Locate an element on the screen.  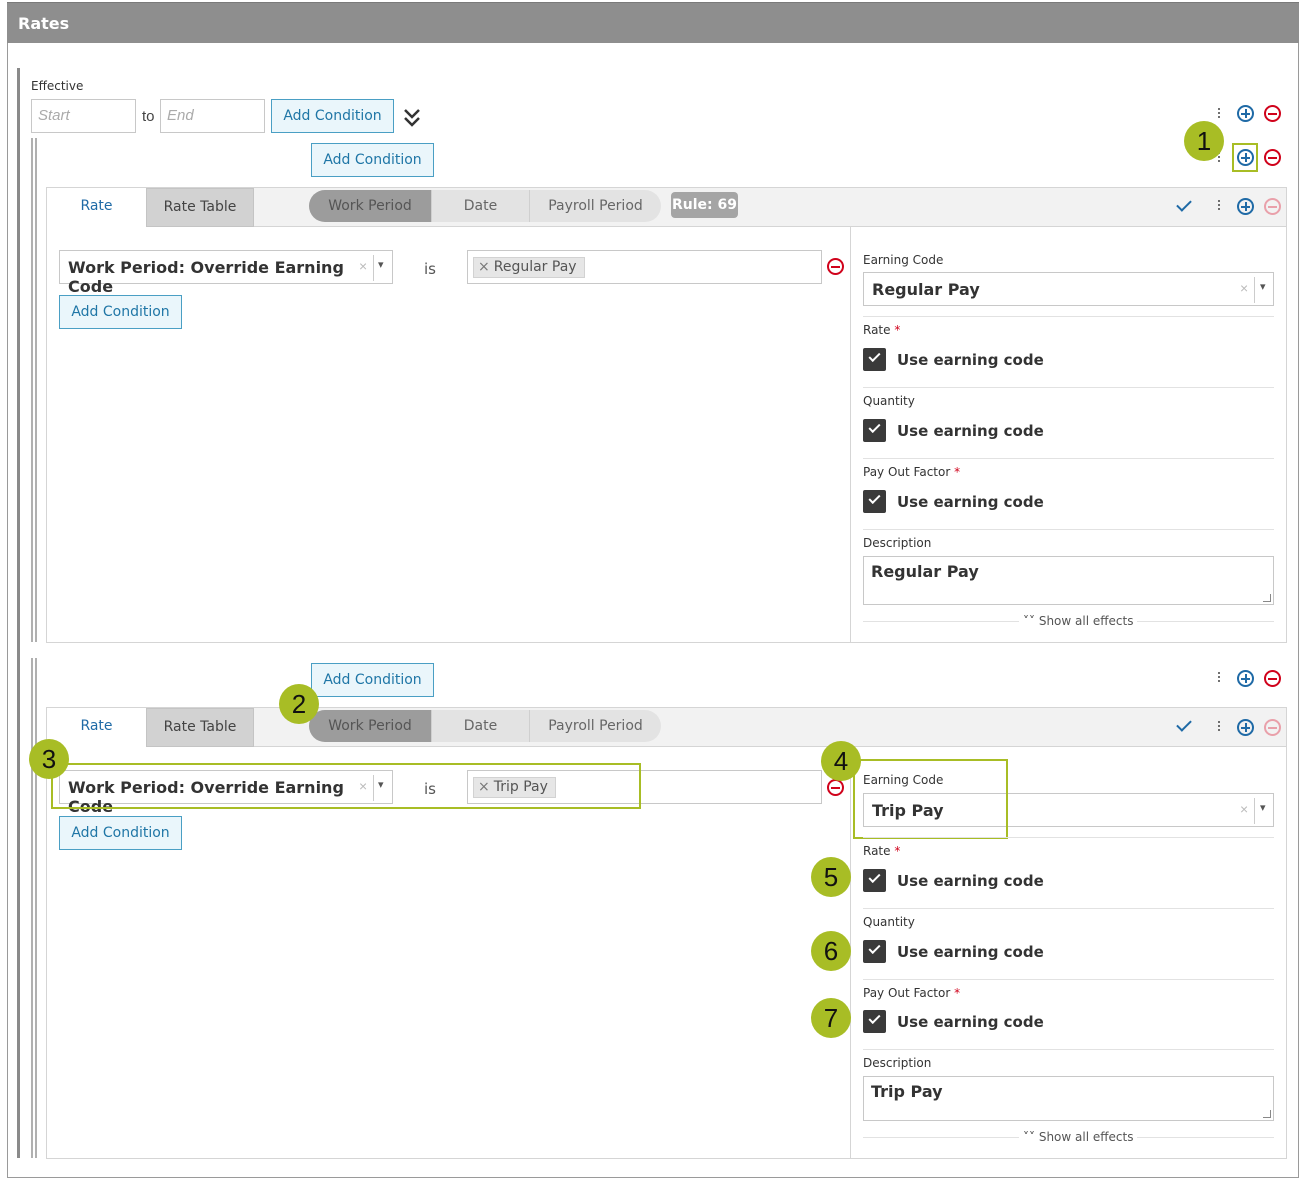
effects-divider is located at coordinates (850, 434).